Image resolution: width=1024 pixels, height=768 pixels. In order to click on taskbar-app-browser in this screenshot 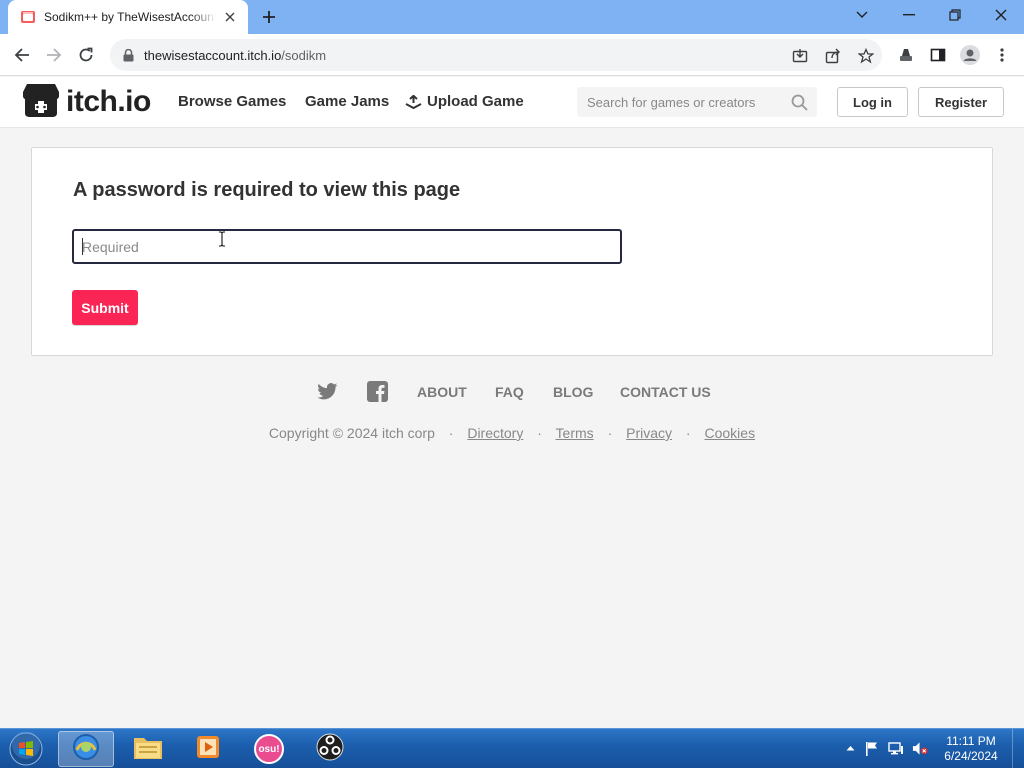, I will do `click(86, 749)`.